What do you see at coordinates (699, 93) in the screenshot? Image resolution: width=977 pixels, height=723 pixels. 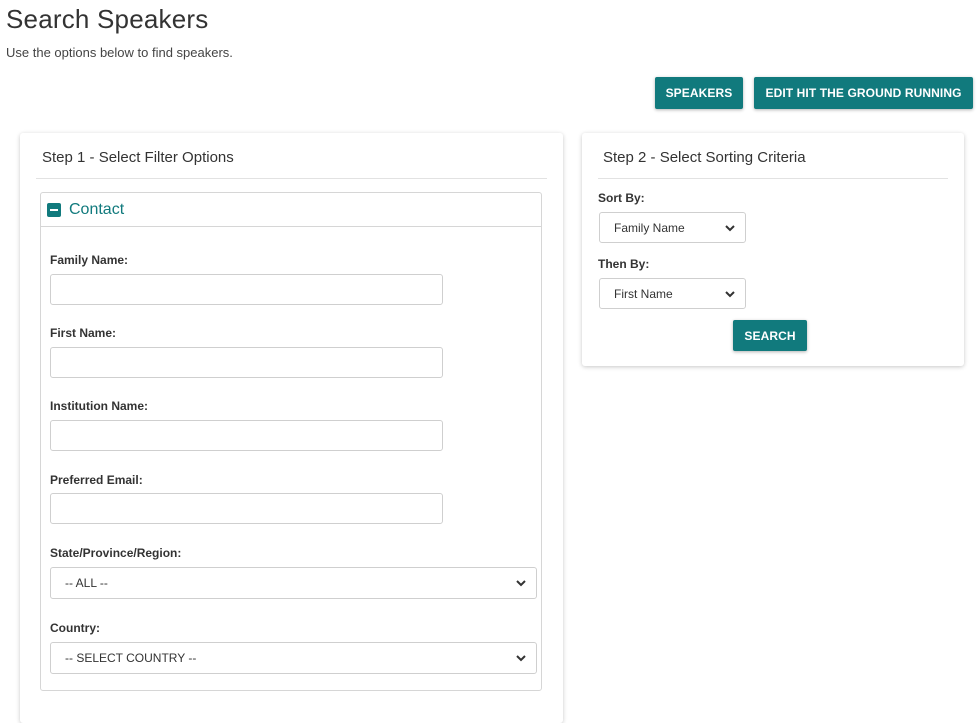 I see `speakers-button: SPEAKERS` at bounding box center [699, 93].